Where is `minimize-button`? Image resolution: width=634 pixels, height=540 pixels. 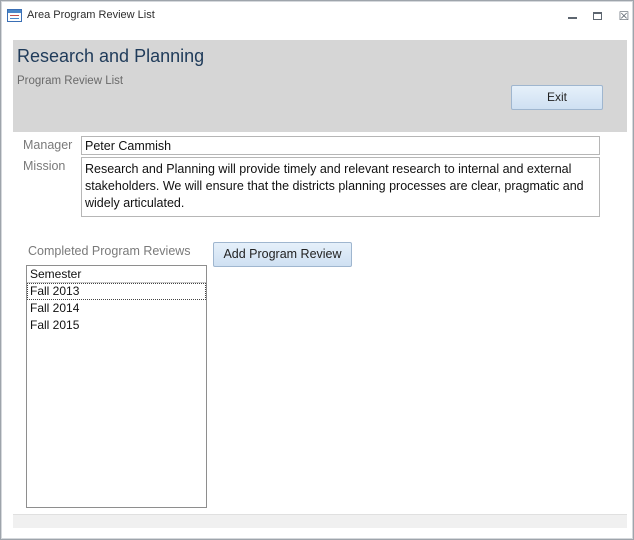 minimize-button is located at coordinates (572, 16).